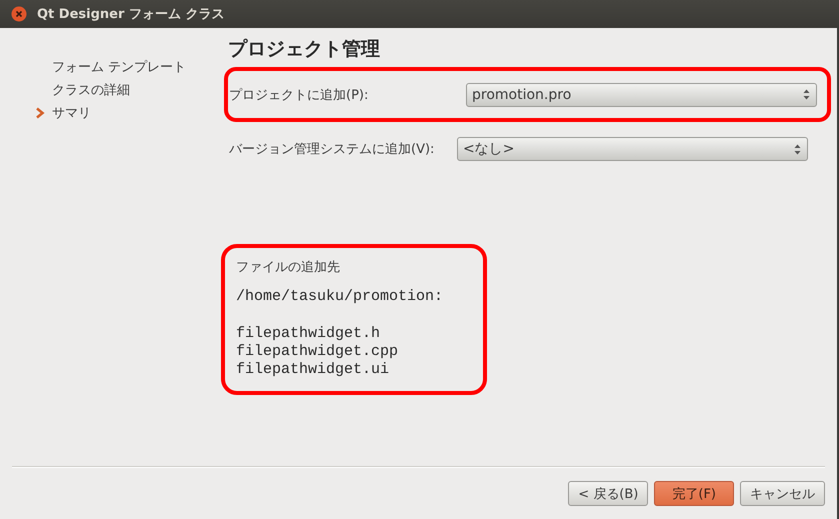 This screenshot has width=839, height=519. I want to click on dialog-button: < 戻る(B), so click(608, 493).